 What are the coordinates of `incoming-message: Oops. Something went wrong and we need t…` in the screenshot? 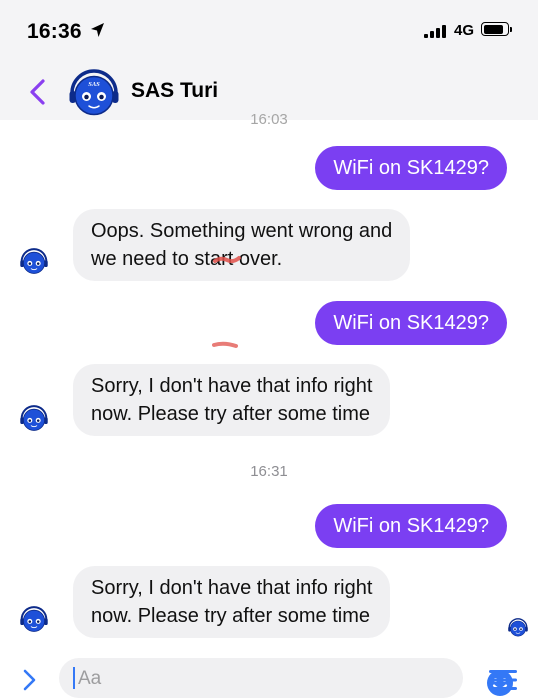 It's located at (242, 245).